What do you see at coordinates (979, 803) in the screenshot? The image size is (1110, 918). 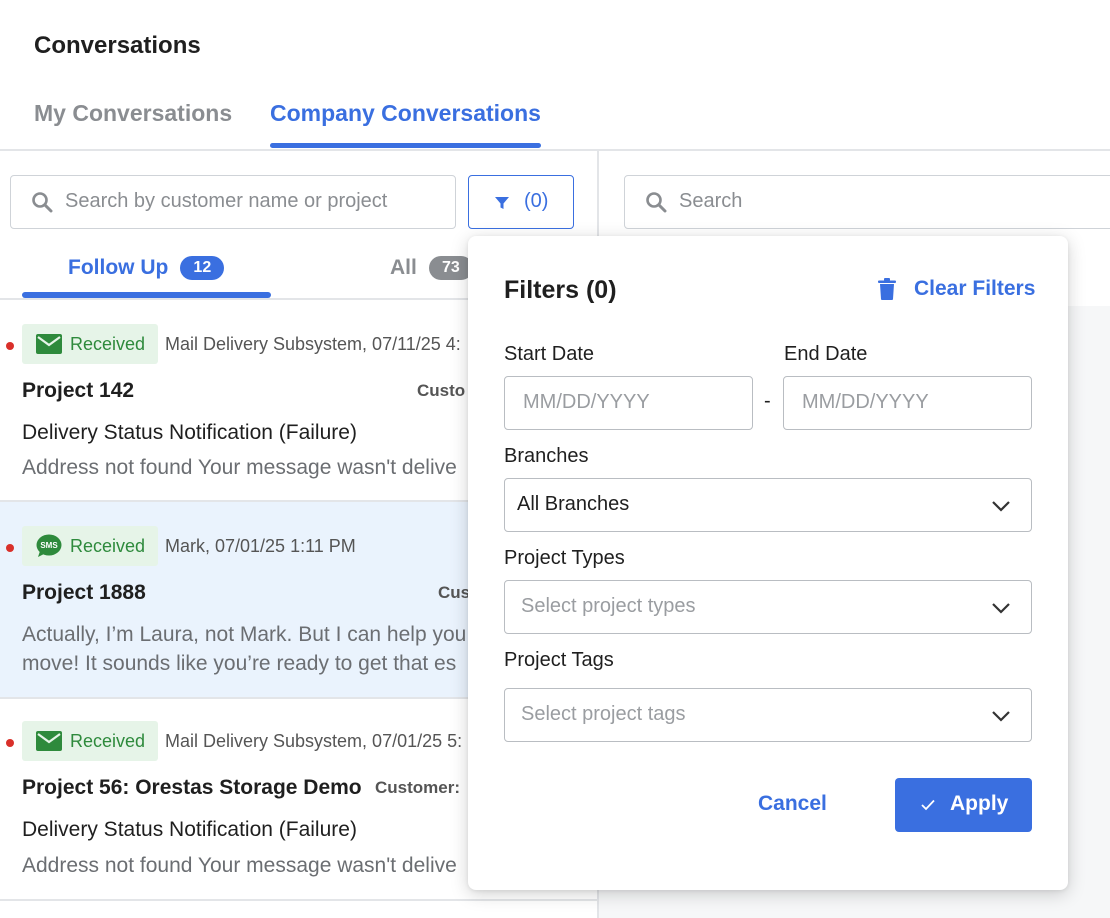 I see `apply-label: Apply` at bounding box center [979, 803].